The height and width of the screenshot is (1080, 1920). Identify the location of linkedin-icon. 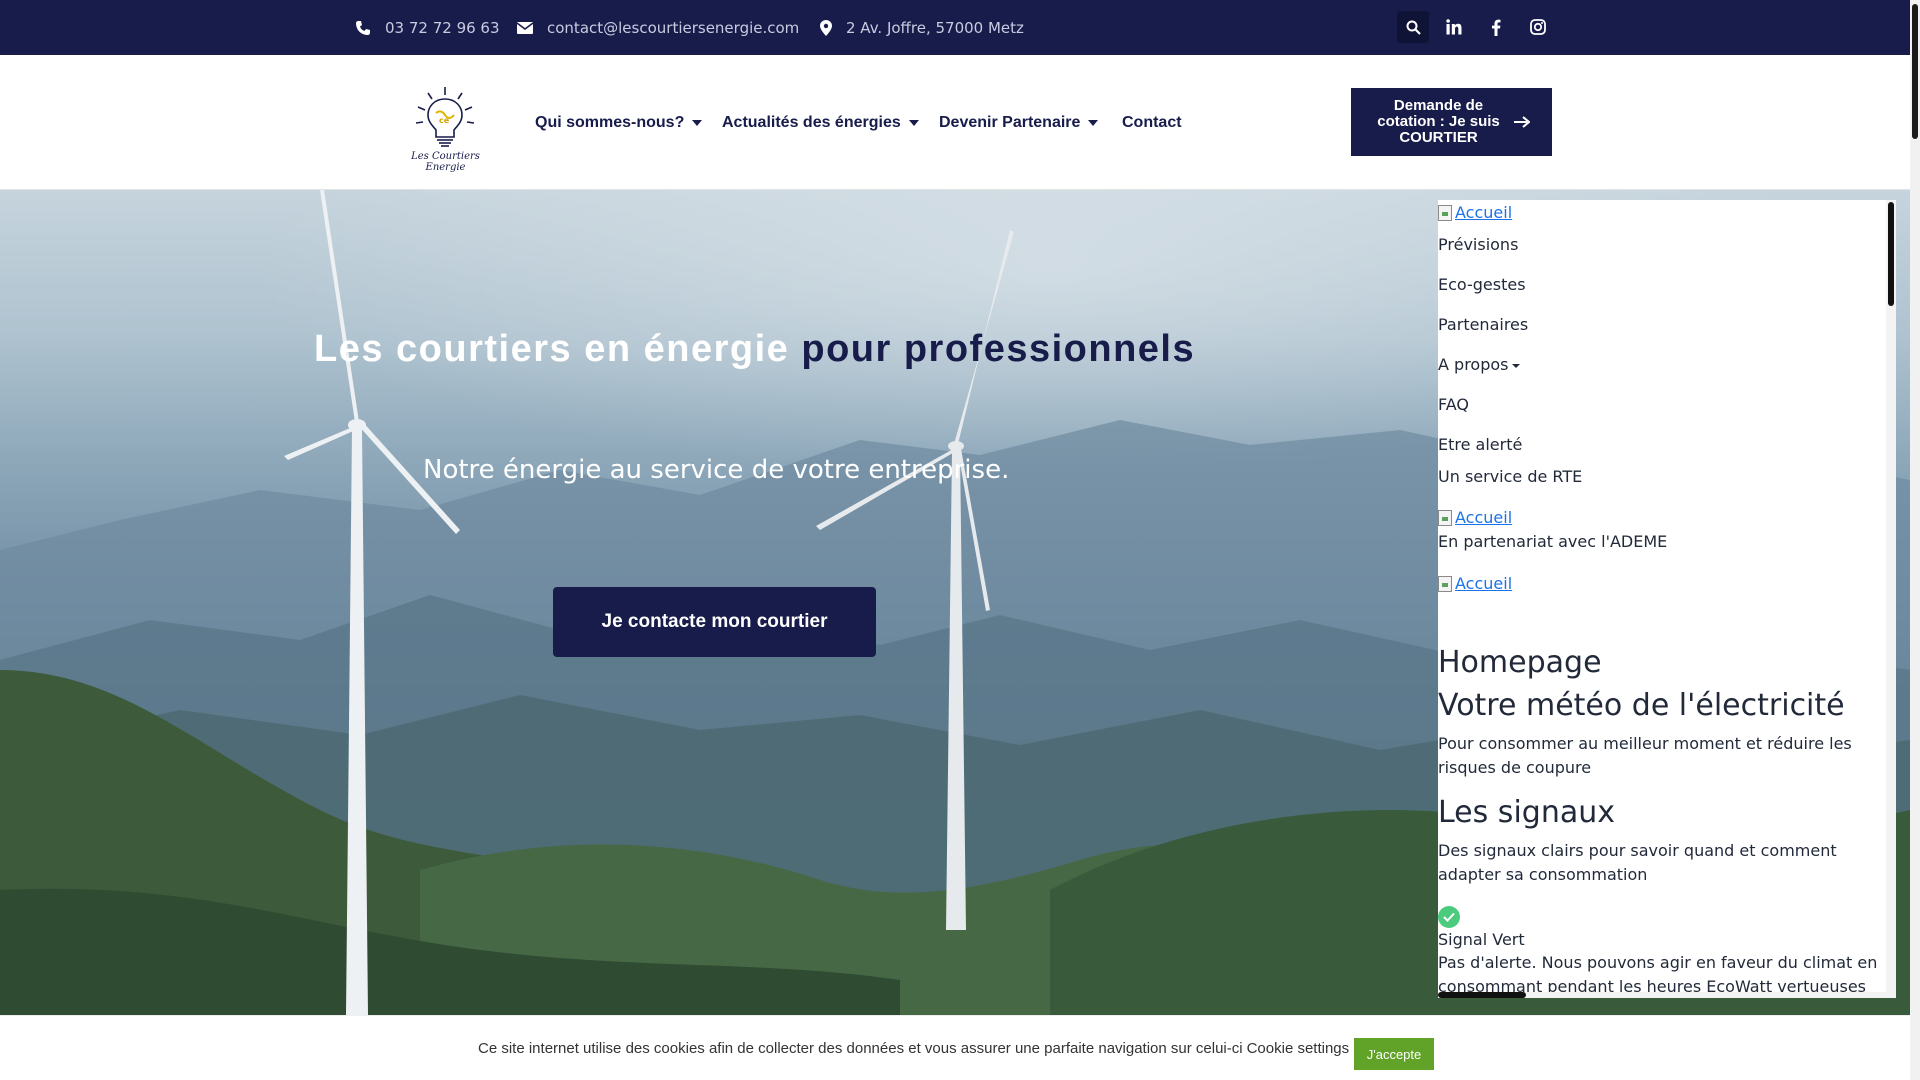
(1454, 27).